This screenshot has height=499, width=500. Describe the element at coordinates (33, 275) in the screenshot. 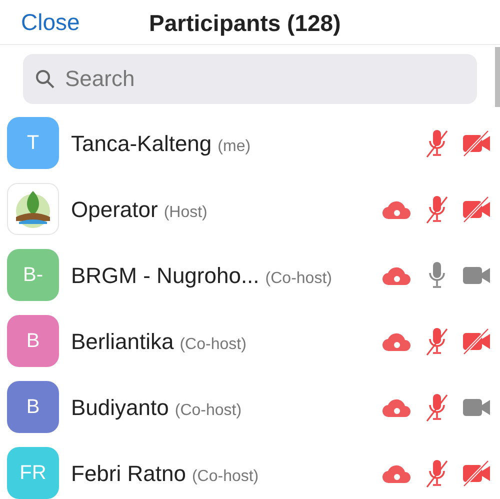

I see `avatar: B-` at that location.